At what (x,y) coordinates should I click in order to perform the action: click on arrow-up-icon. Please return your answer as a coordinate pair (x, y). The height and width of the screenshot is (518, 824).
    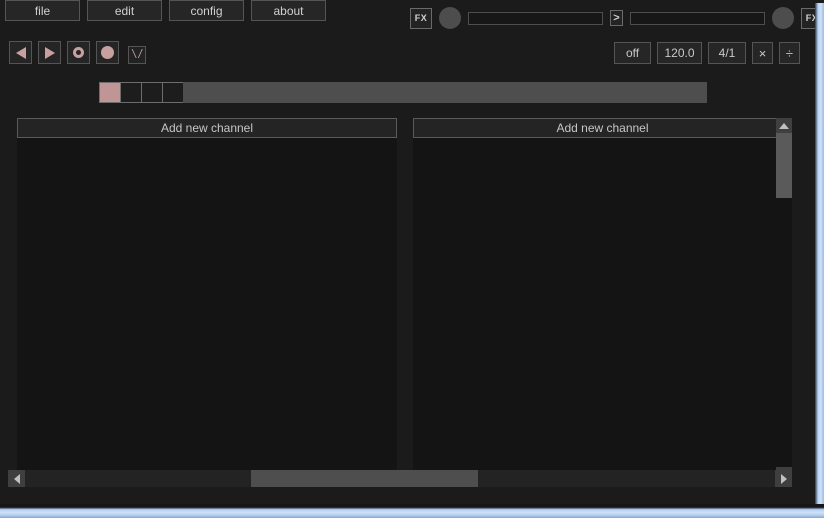
    Looking at the image, I should click on (784, 126).